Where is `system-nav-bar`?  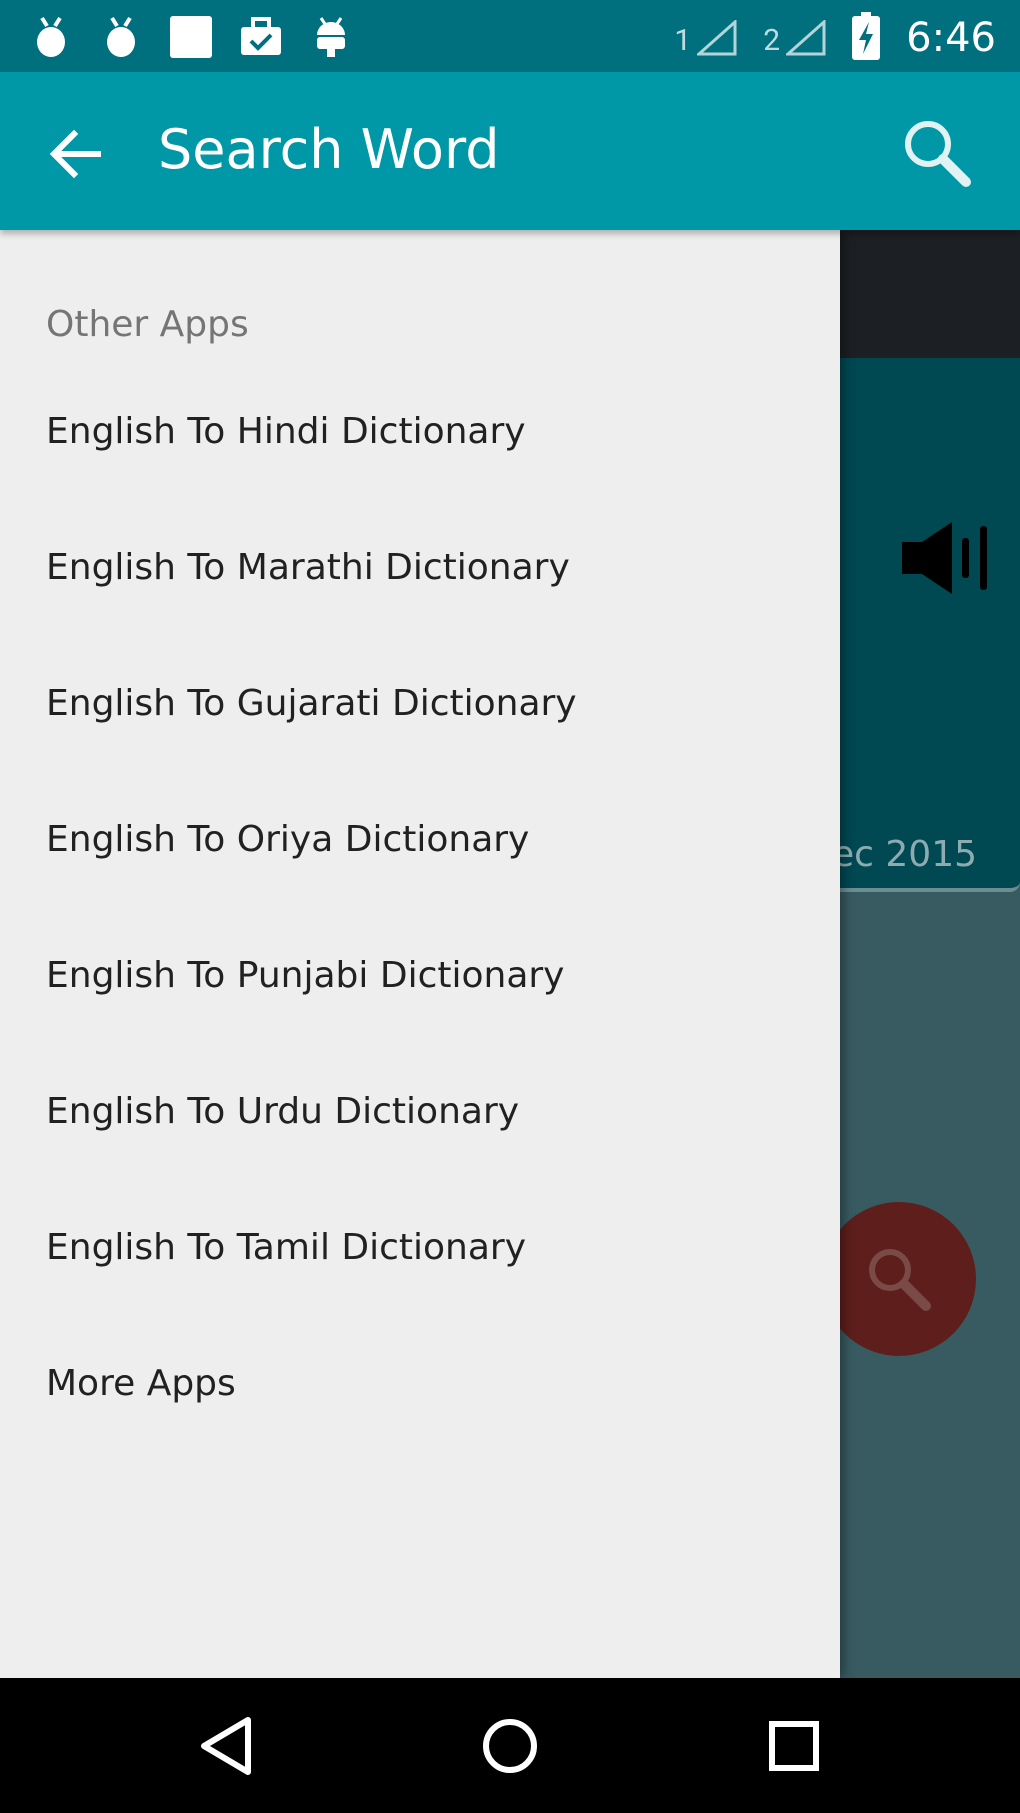 system-nav-bar is located at coordinates (510, 1745).